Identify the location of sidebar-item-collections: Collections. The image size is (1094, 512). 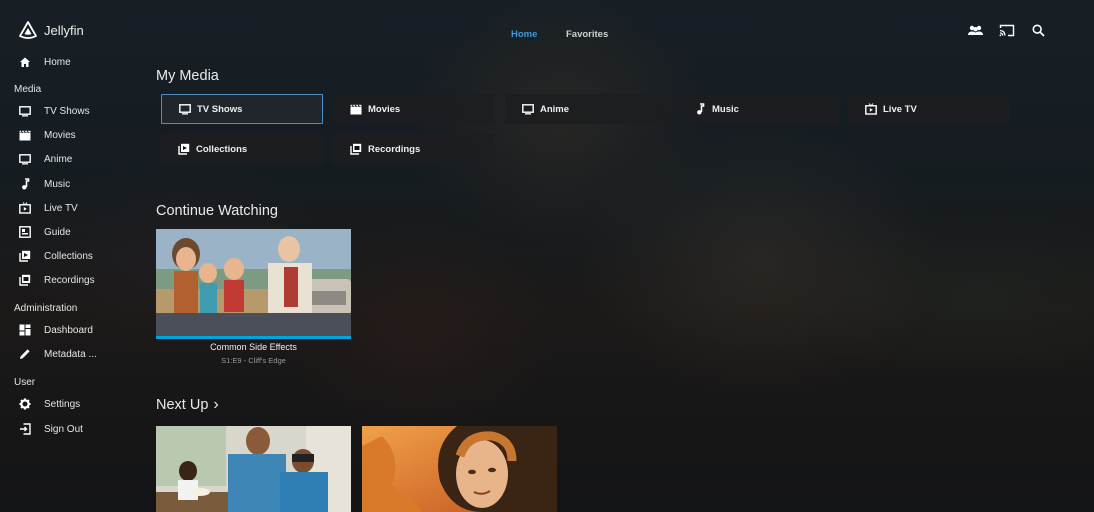
(55, 256).